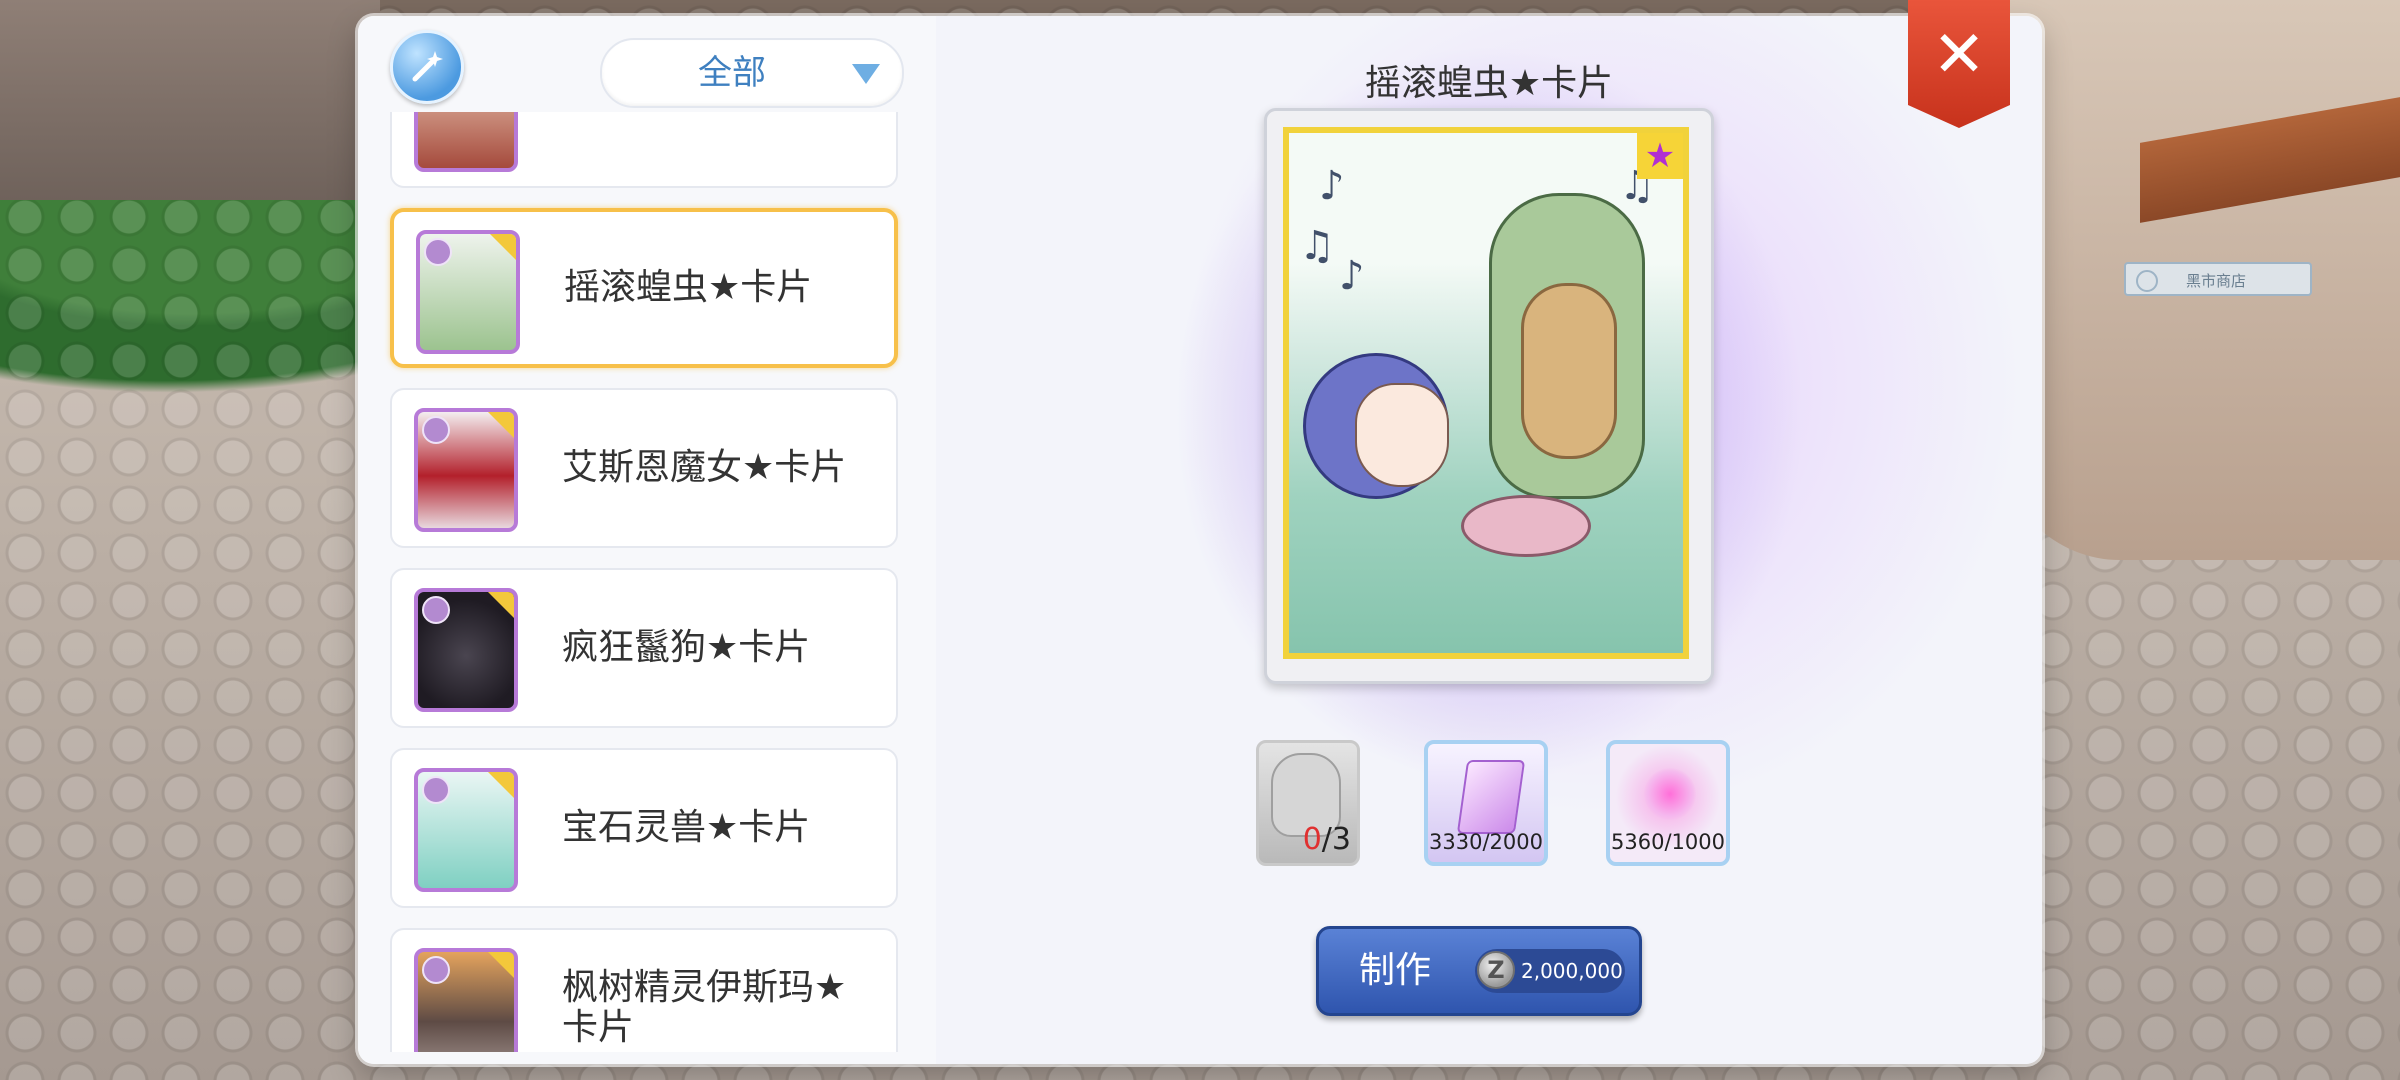 The image size is (2400, 1080). I want to click on list-item: 枫树精灵伊斯玛★卡片, so click(644, 990).